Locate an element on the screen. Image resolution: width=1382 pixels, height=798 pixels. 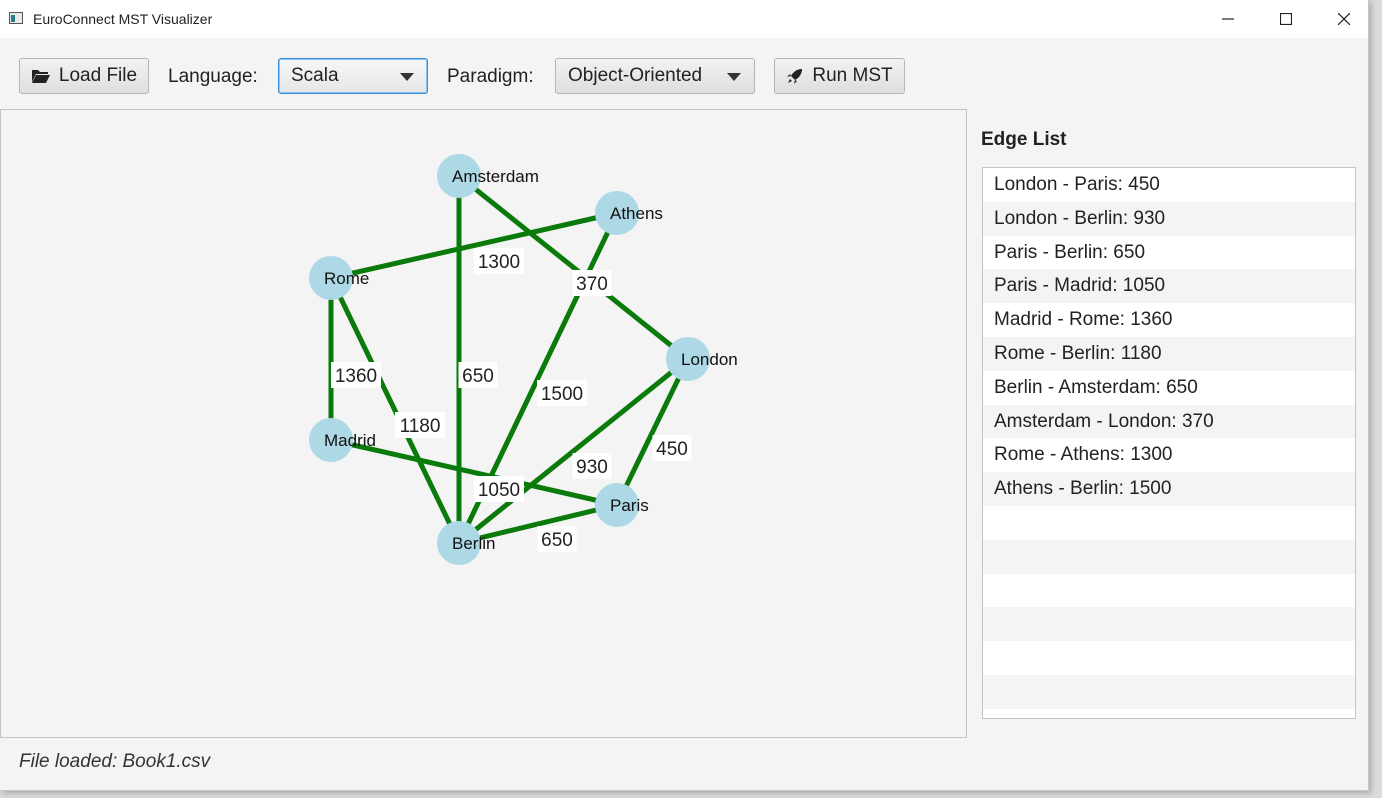
minimize-icon is located at coordinates (1228, 19).